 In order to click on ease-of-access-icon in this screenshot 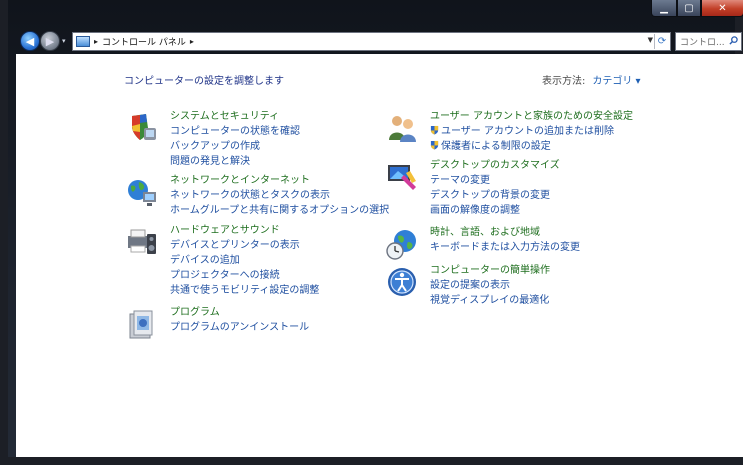, I will do `click(402, 282)`.